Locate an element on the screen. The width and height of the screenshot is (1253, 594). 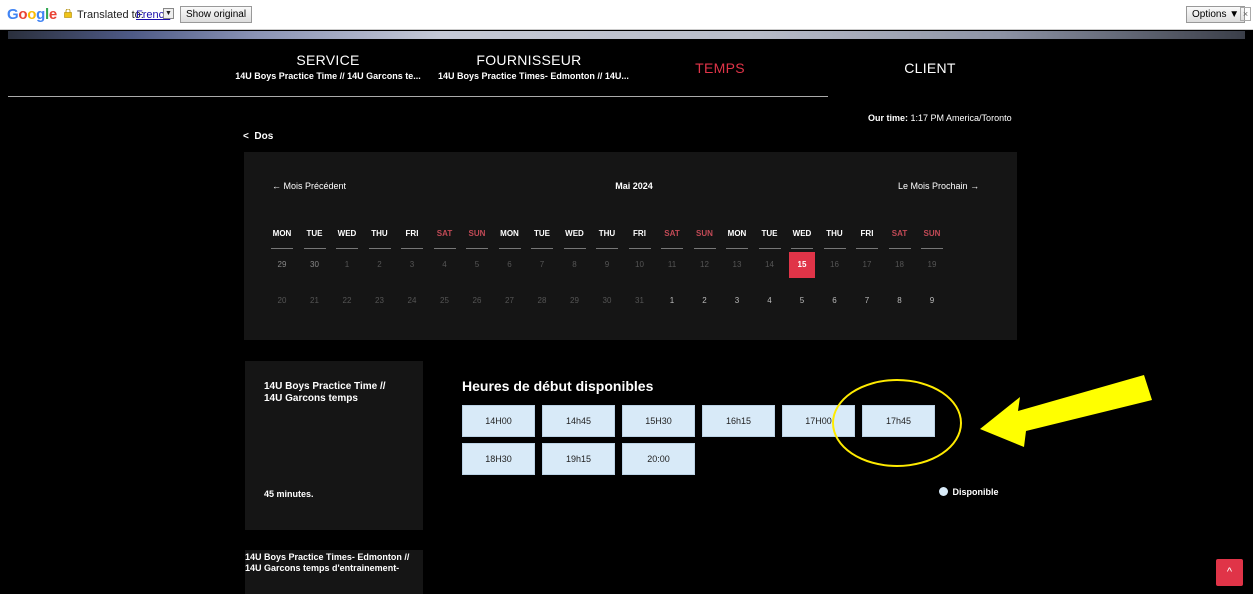
calendar-day: 17 is located at coordinates (867, 264).